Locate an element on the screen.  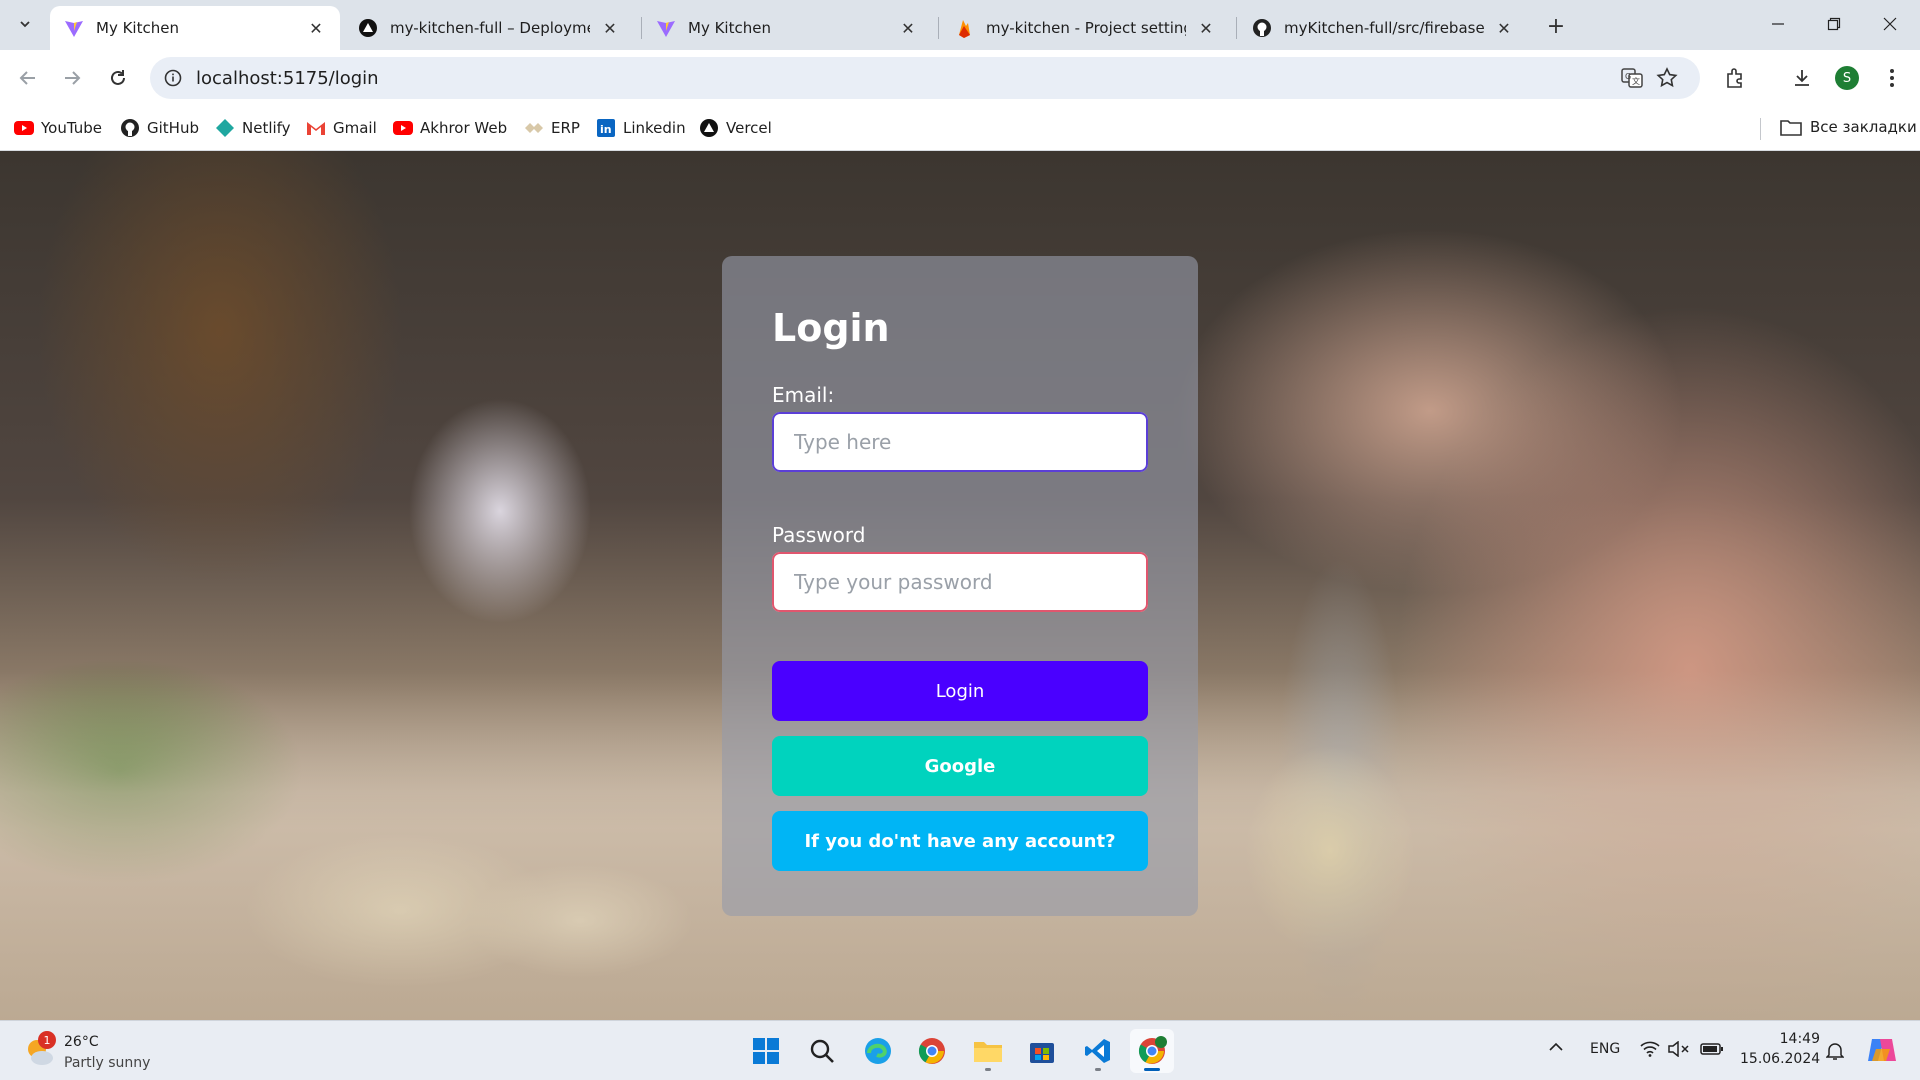
reload-icon is located at coordinates (118, 77).